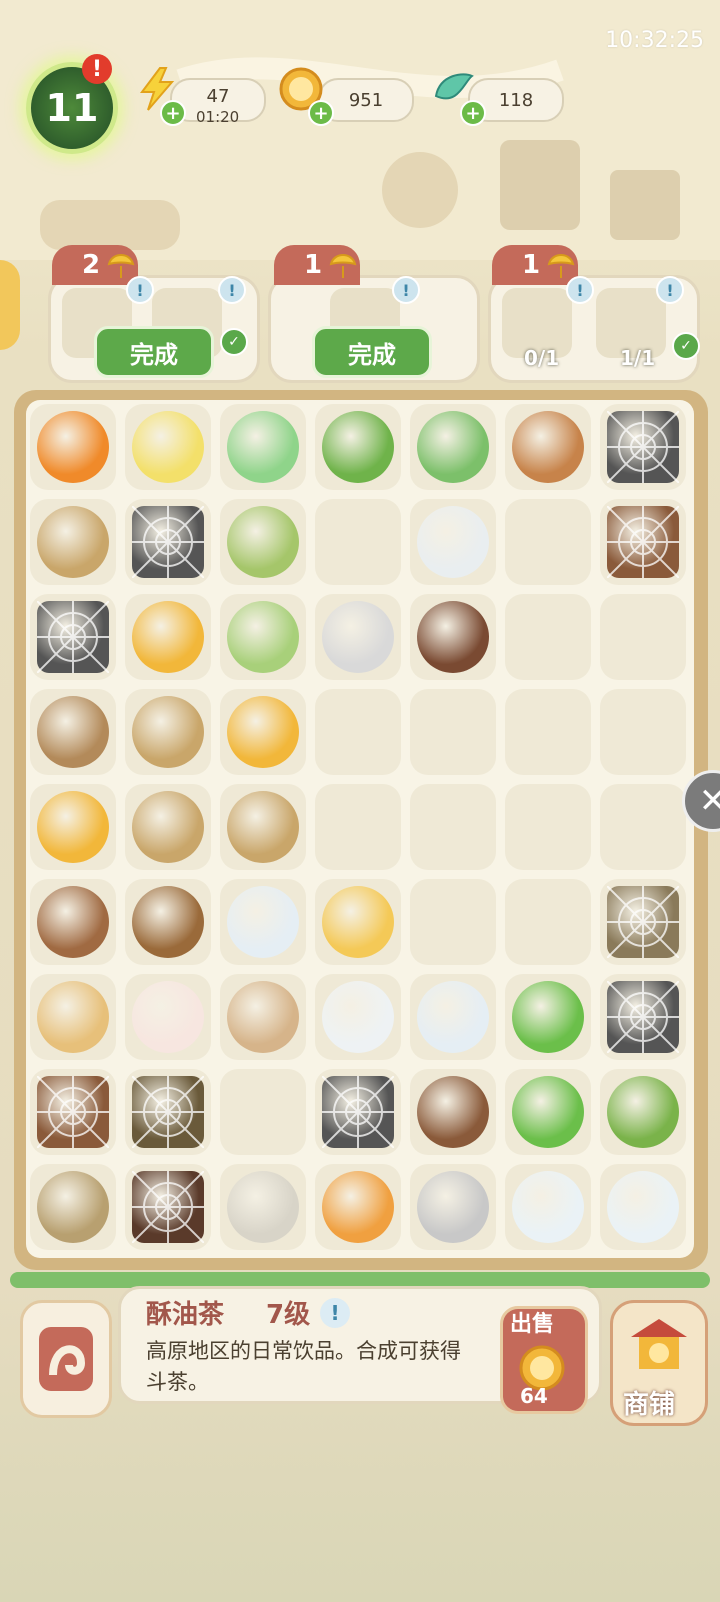 The height and width of the screenshot is (1602, 720). What do you see at coordinates (358, 922) in the screenshot?
I see `tea-cup-set-icon` at bounding box center [358, 922].